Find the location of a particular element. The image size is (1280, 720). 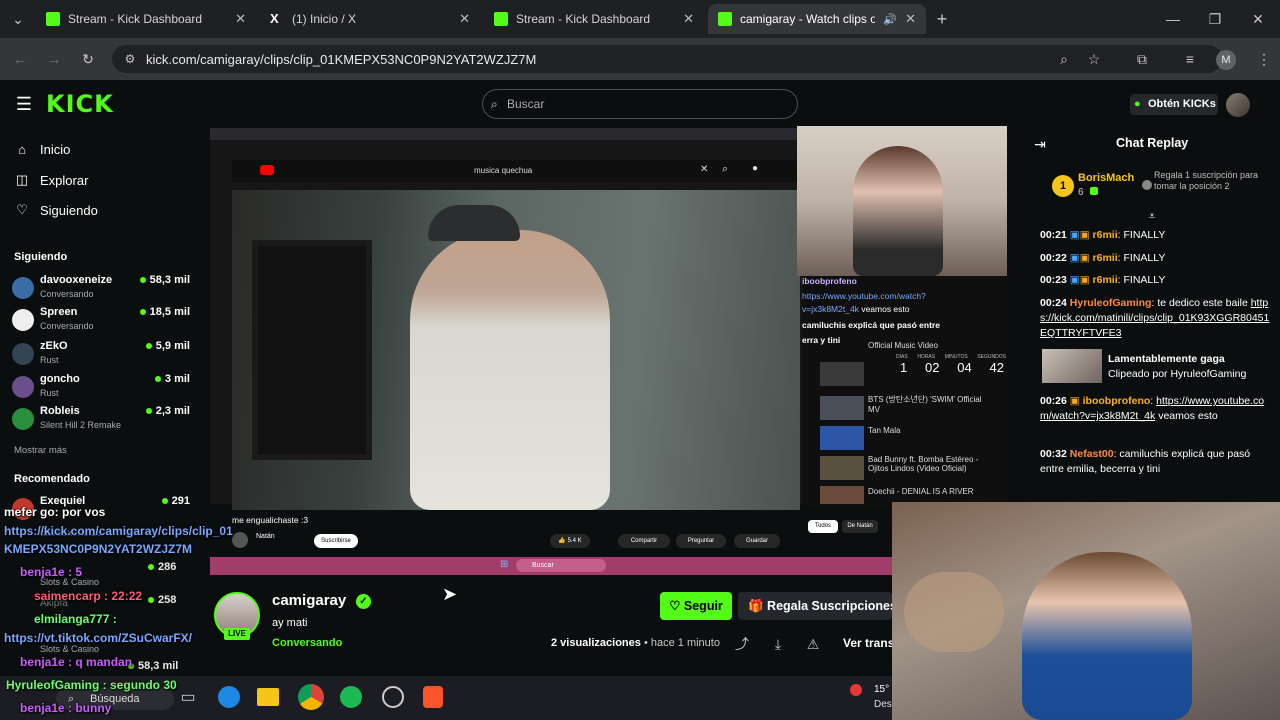

chat-username: Nefast00 is located at coordinates (1092, 454).